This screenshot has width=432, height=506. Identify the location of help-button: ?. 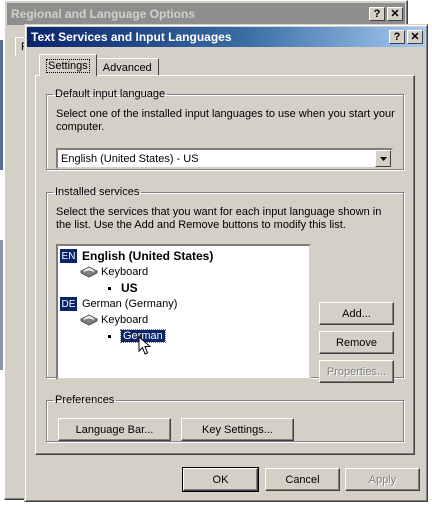
(397, 37).